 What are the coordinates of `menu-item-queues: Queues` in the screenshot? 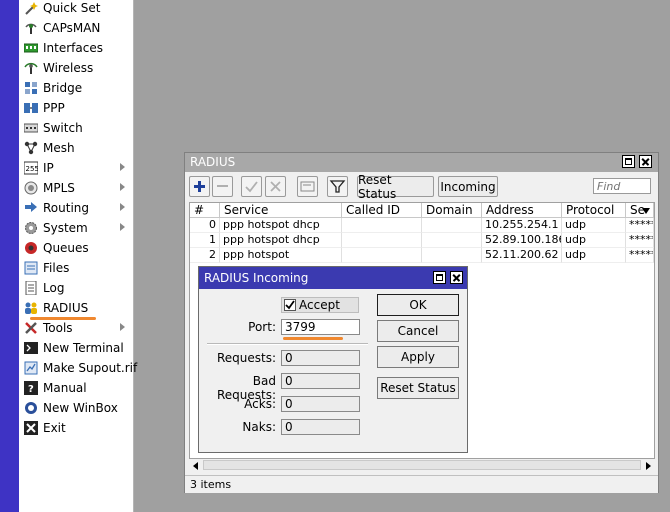 It's located at (76, 248).